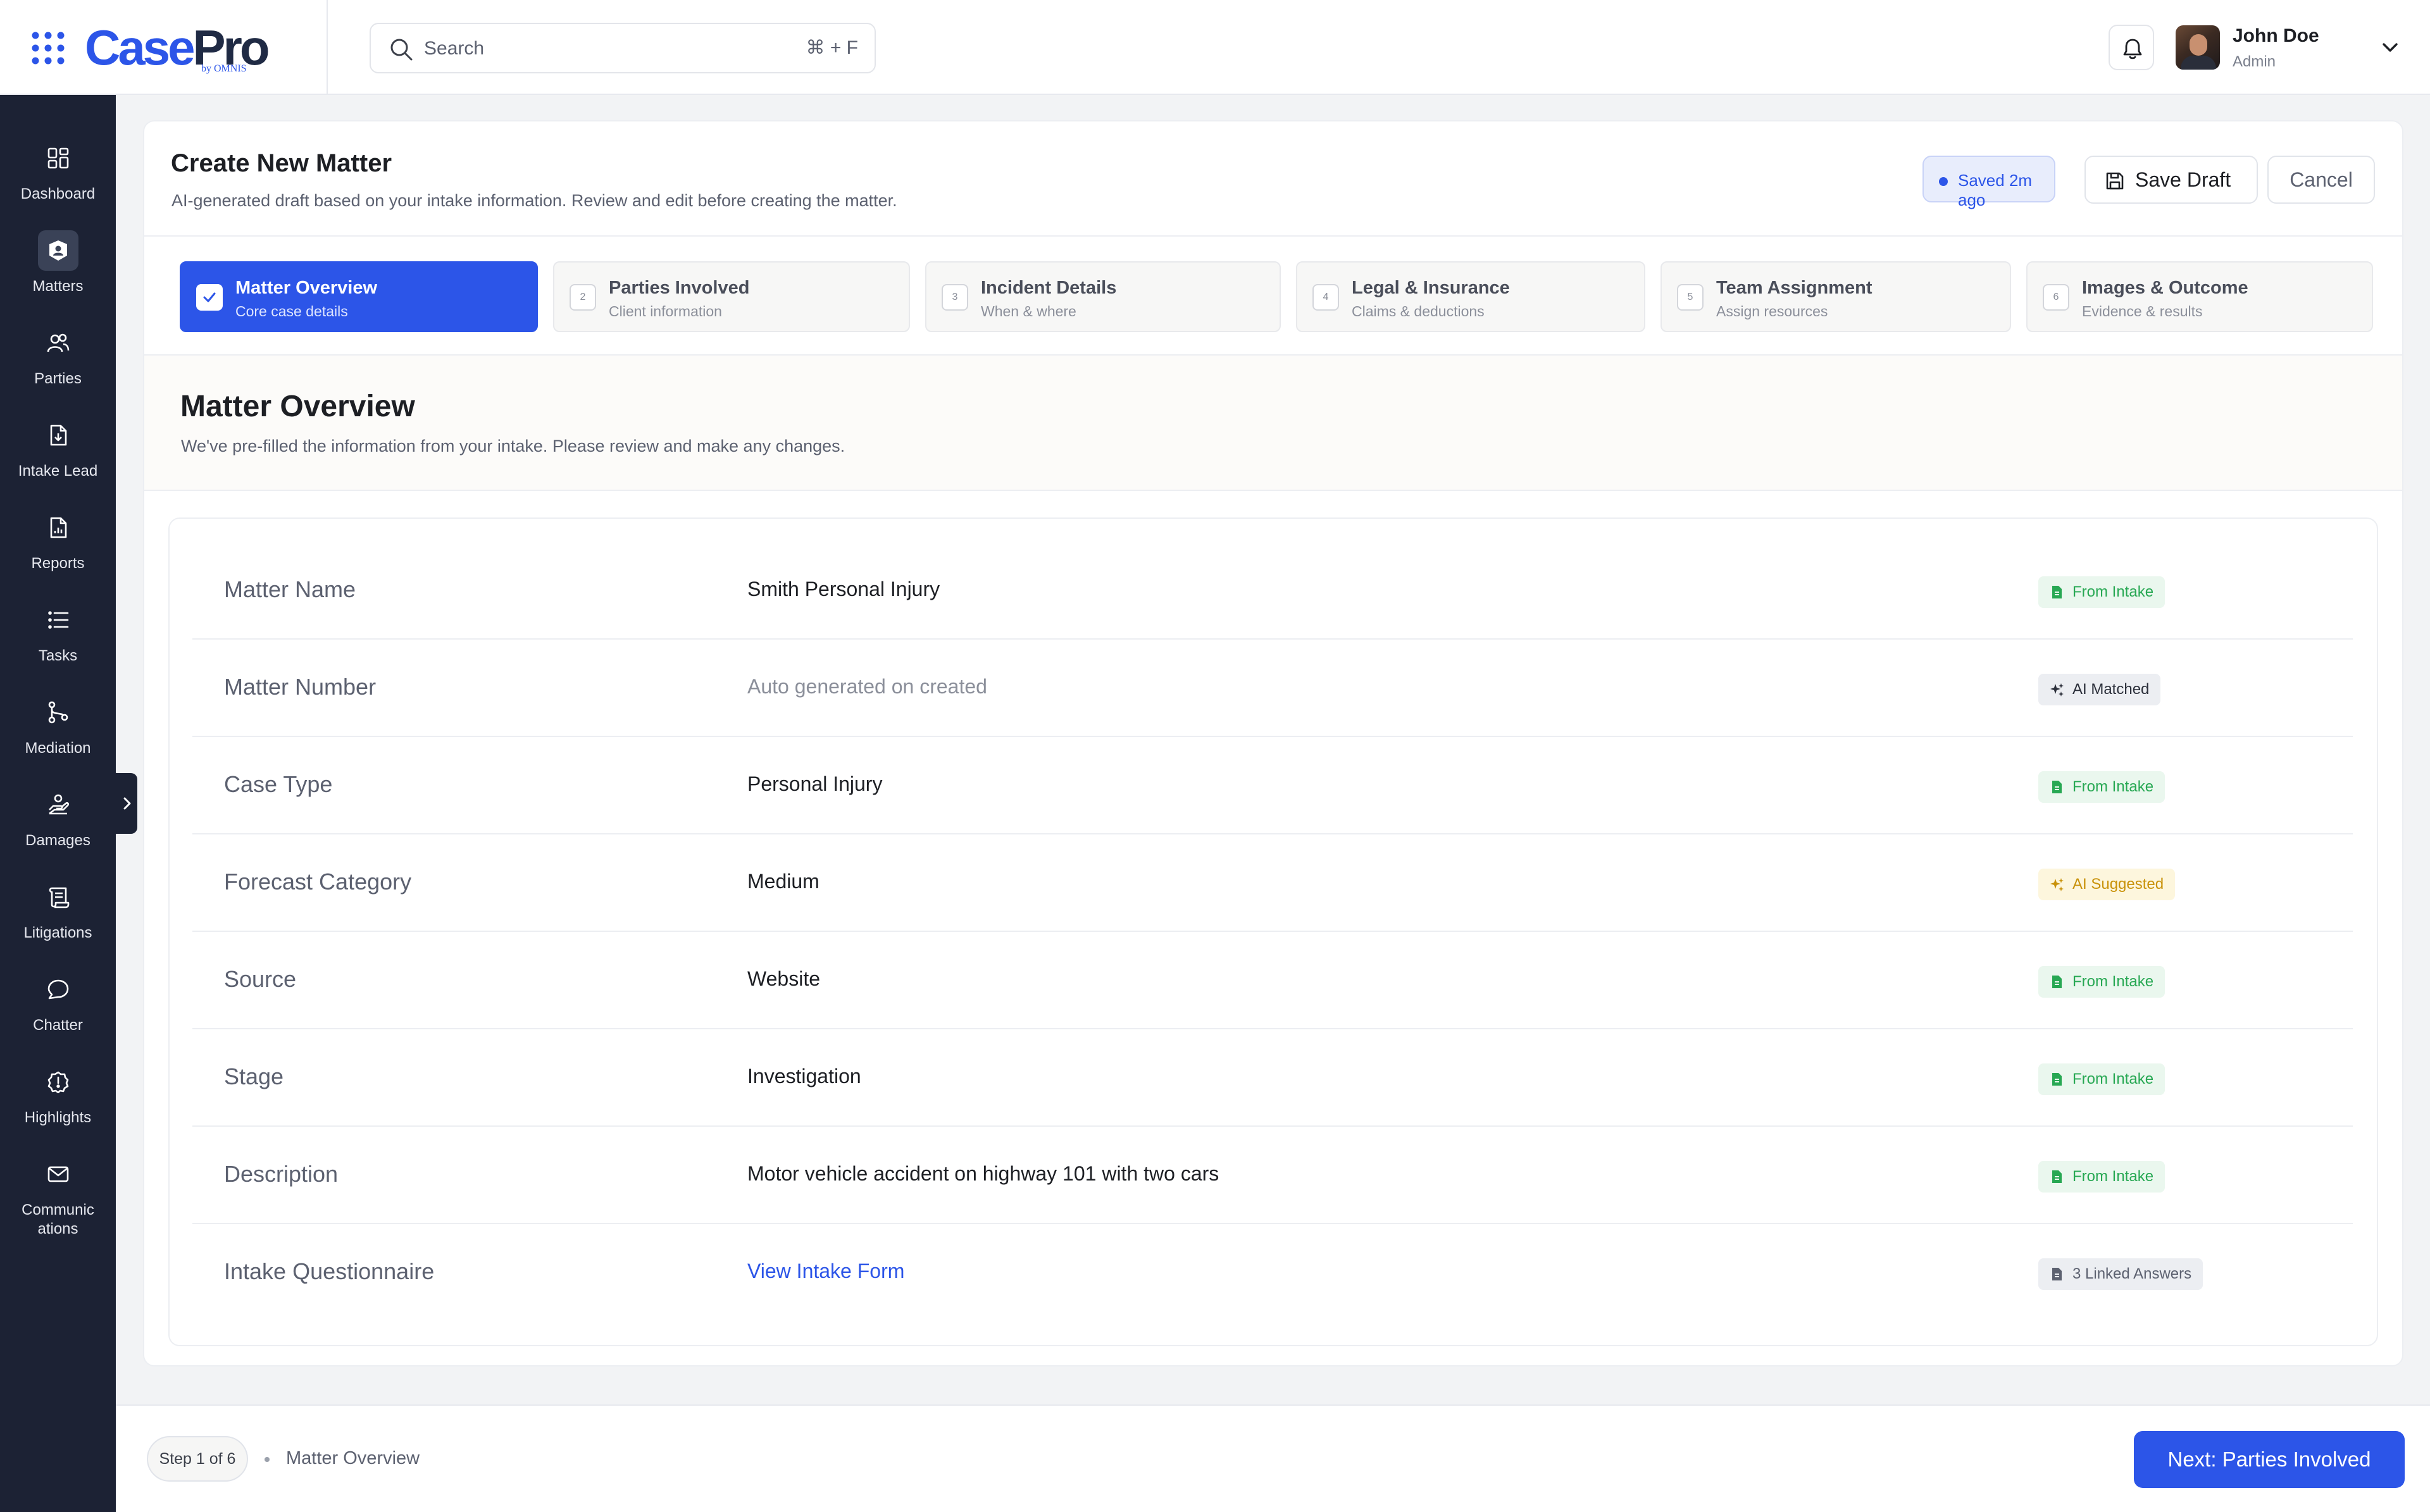 This screenshot has width=2430, height=1512. Describe the element at coordinates (1272, 883) in the screenshot. I see `field-row-forecast-category: Forecast Category Medium AI Suggested` at that location.